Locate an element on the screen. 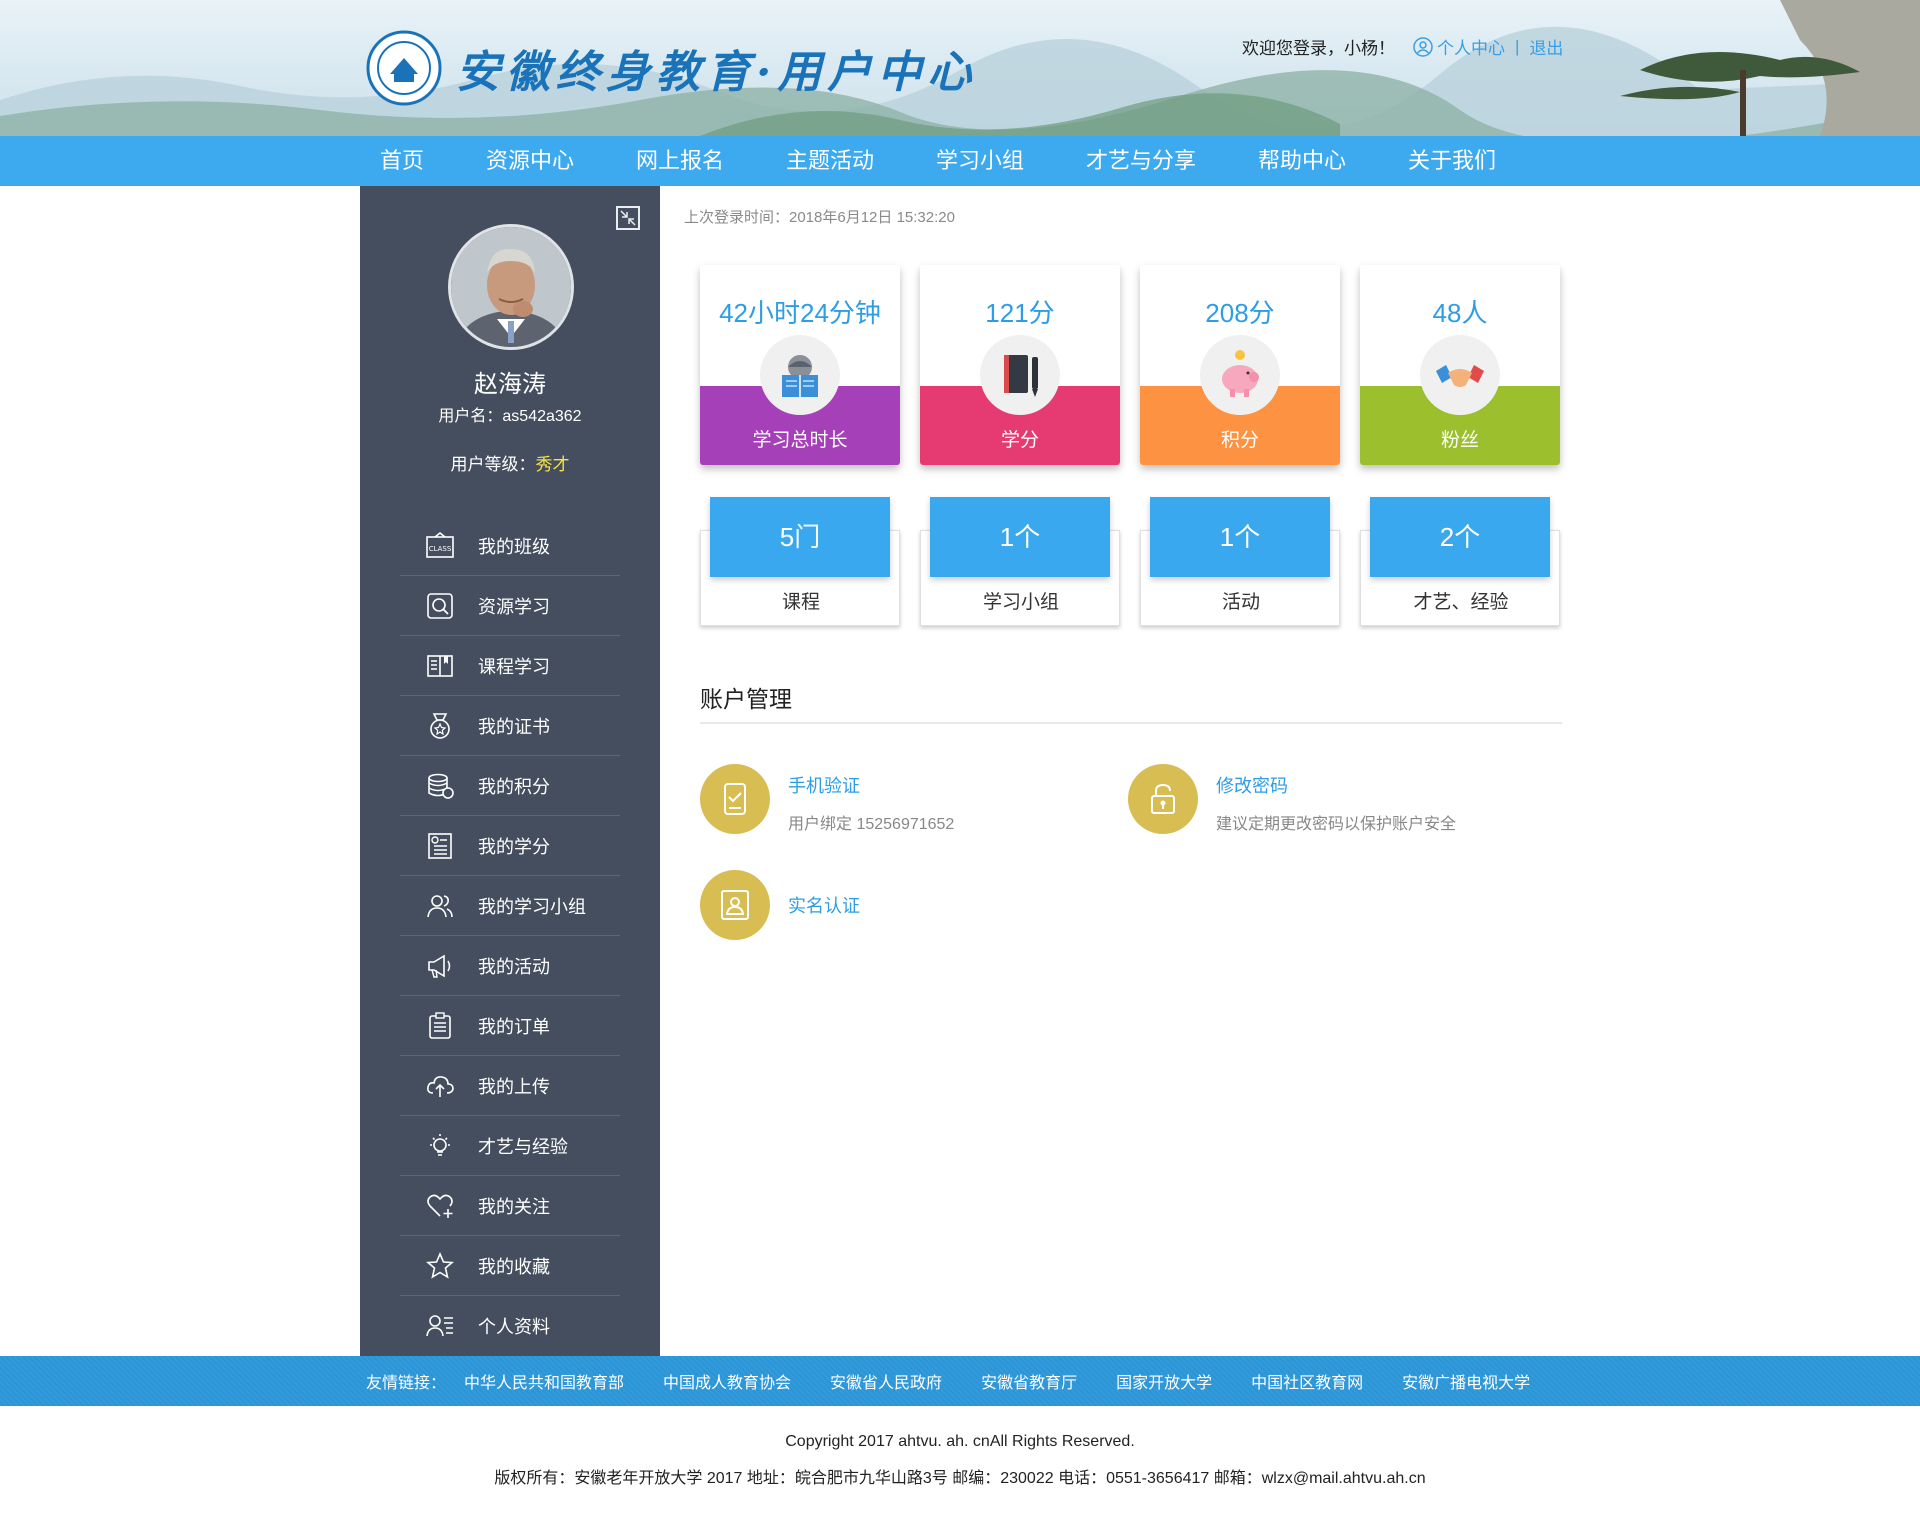 The image size is (1920, 1515). sidebar-item-credits: 我的学分 is located at coordinates (510, 846).